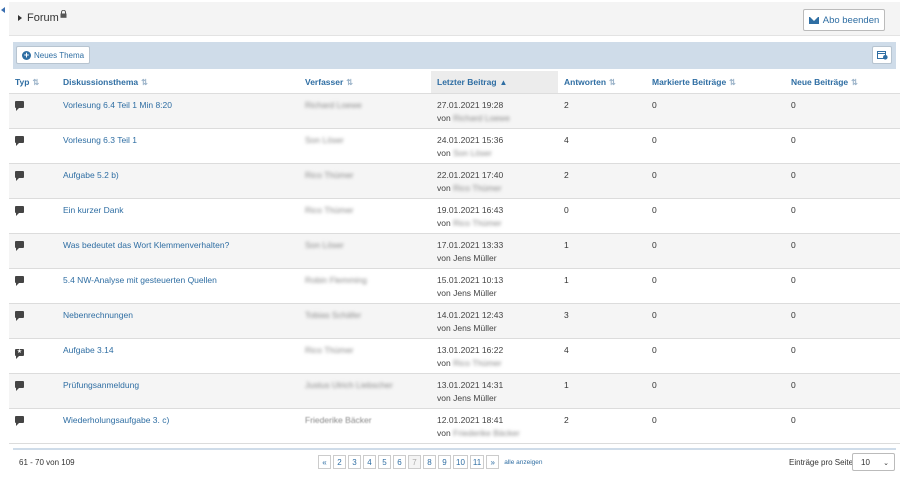 The height and width of the screenshot is (480, 900). I want to click on last-post-cell: 24.01.2021 15:36 von Son Löser, so click(494, 146).